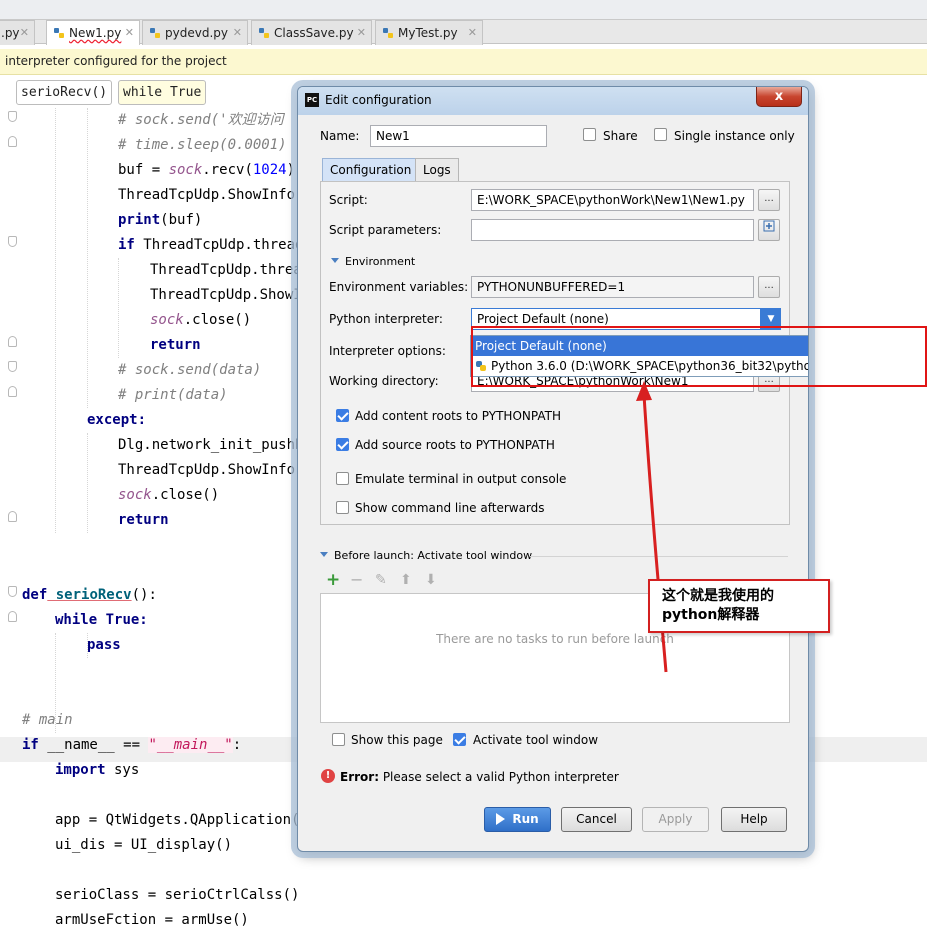 The width and height of the screenshot is (927, 927). What do you see at coordinates (190, 370) in the screenshot?
I see `code-line: # sock.send(data)` at bounding box center [190, 370].